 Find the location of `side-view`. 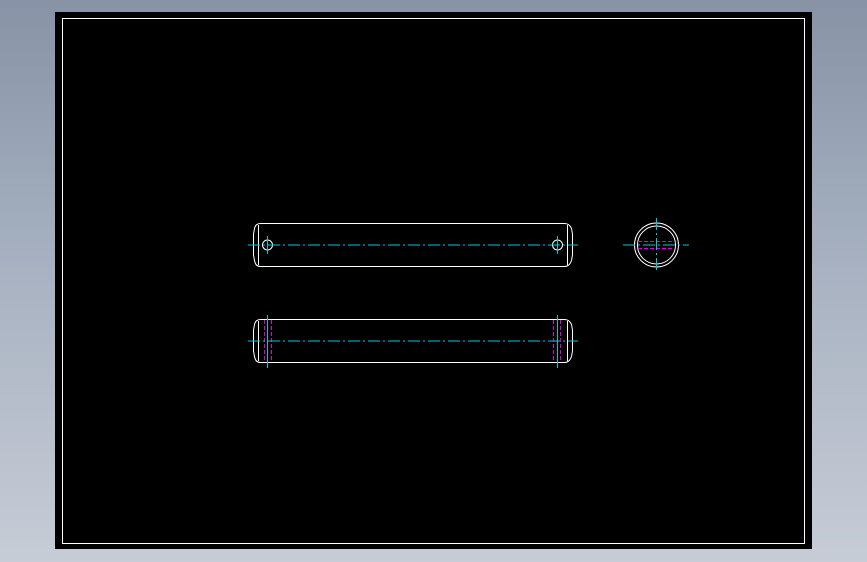

side-view is located at coordinates (656, 245).